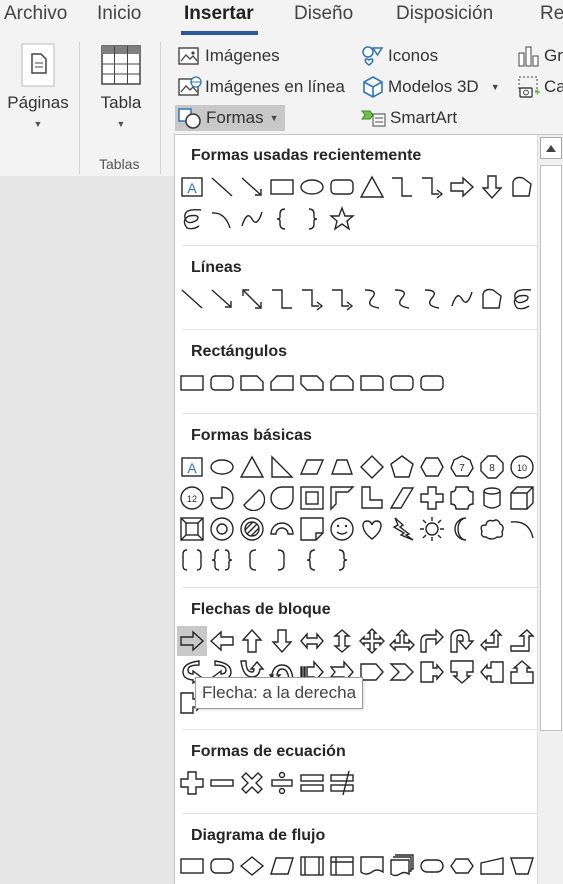 The image size is (563, 884). I want to click on scroll-thumb, so click(551, 448).